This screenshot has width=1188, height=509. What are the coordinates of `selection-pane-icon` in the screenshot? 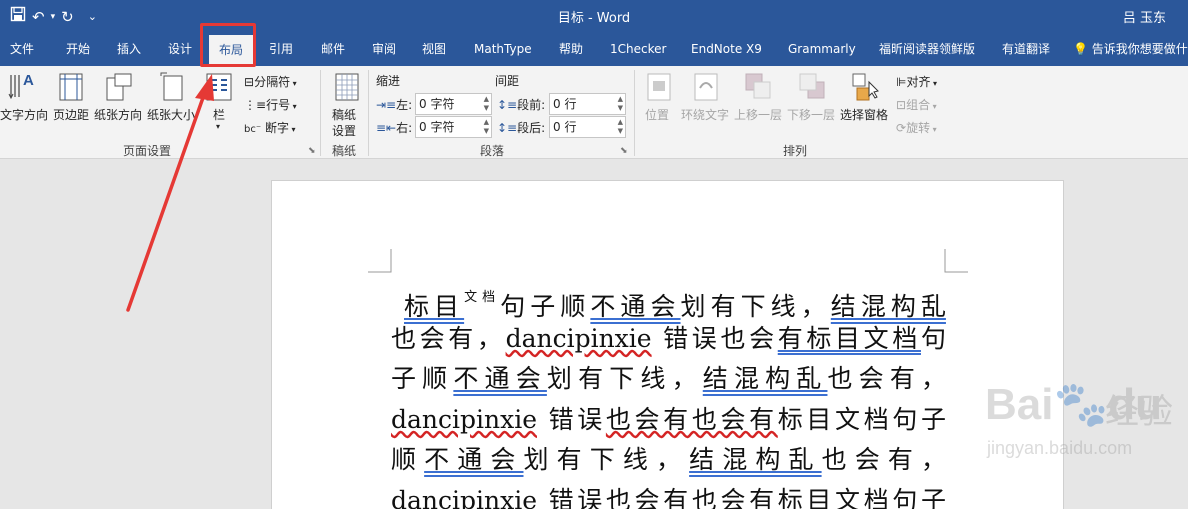 It's located at (865, 87).